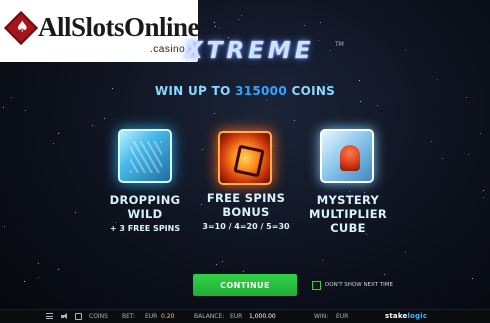 The width and height of the screenshot is (490, 323). I want to click on feature-title-line2: BONUS, so click(246, 212).